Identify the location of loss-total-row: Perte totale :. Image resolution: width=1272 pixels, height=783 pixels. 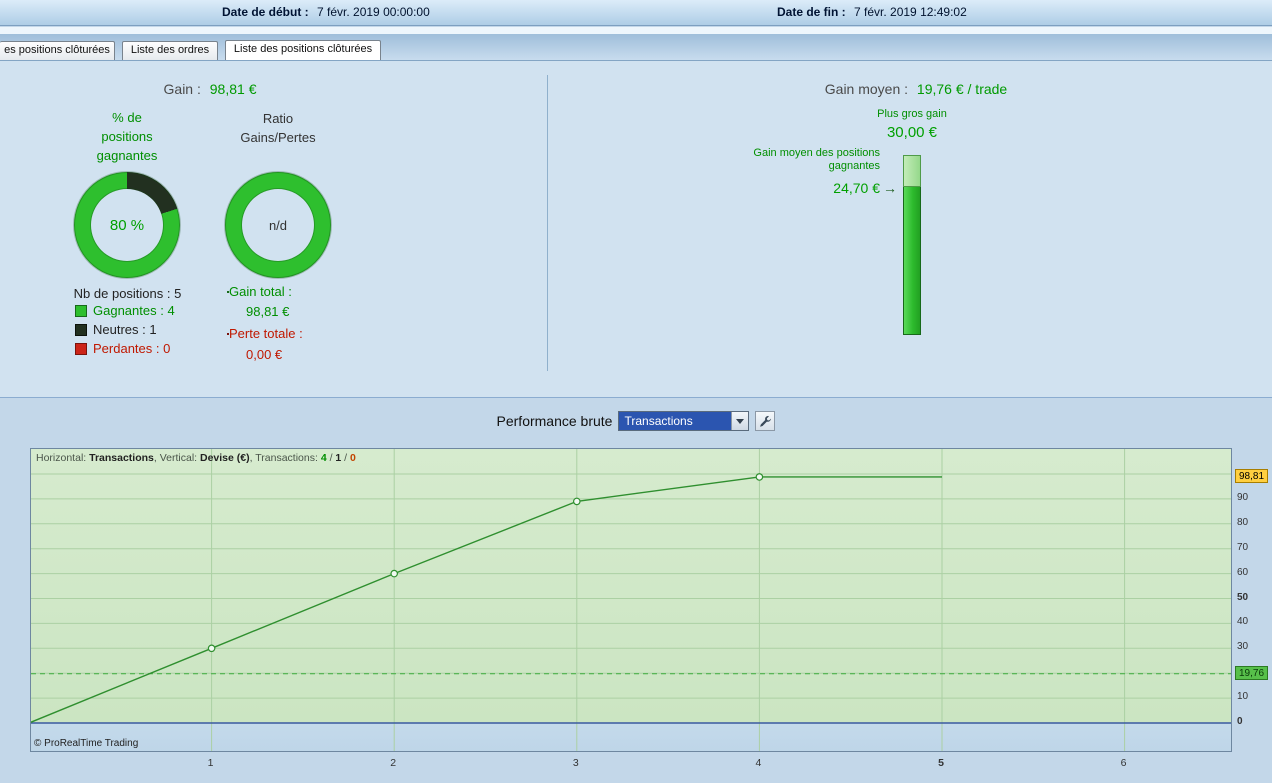
(265, 333).